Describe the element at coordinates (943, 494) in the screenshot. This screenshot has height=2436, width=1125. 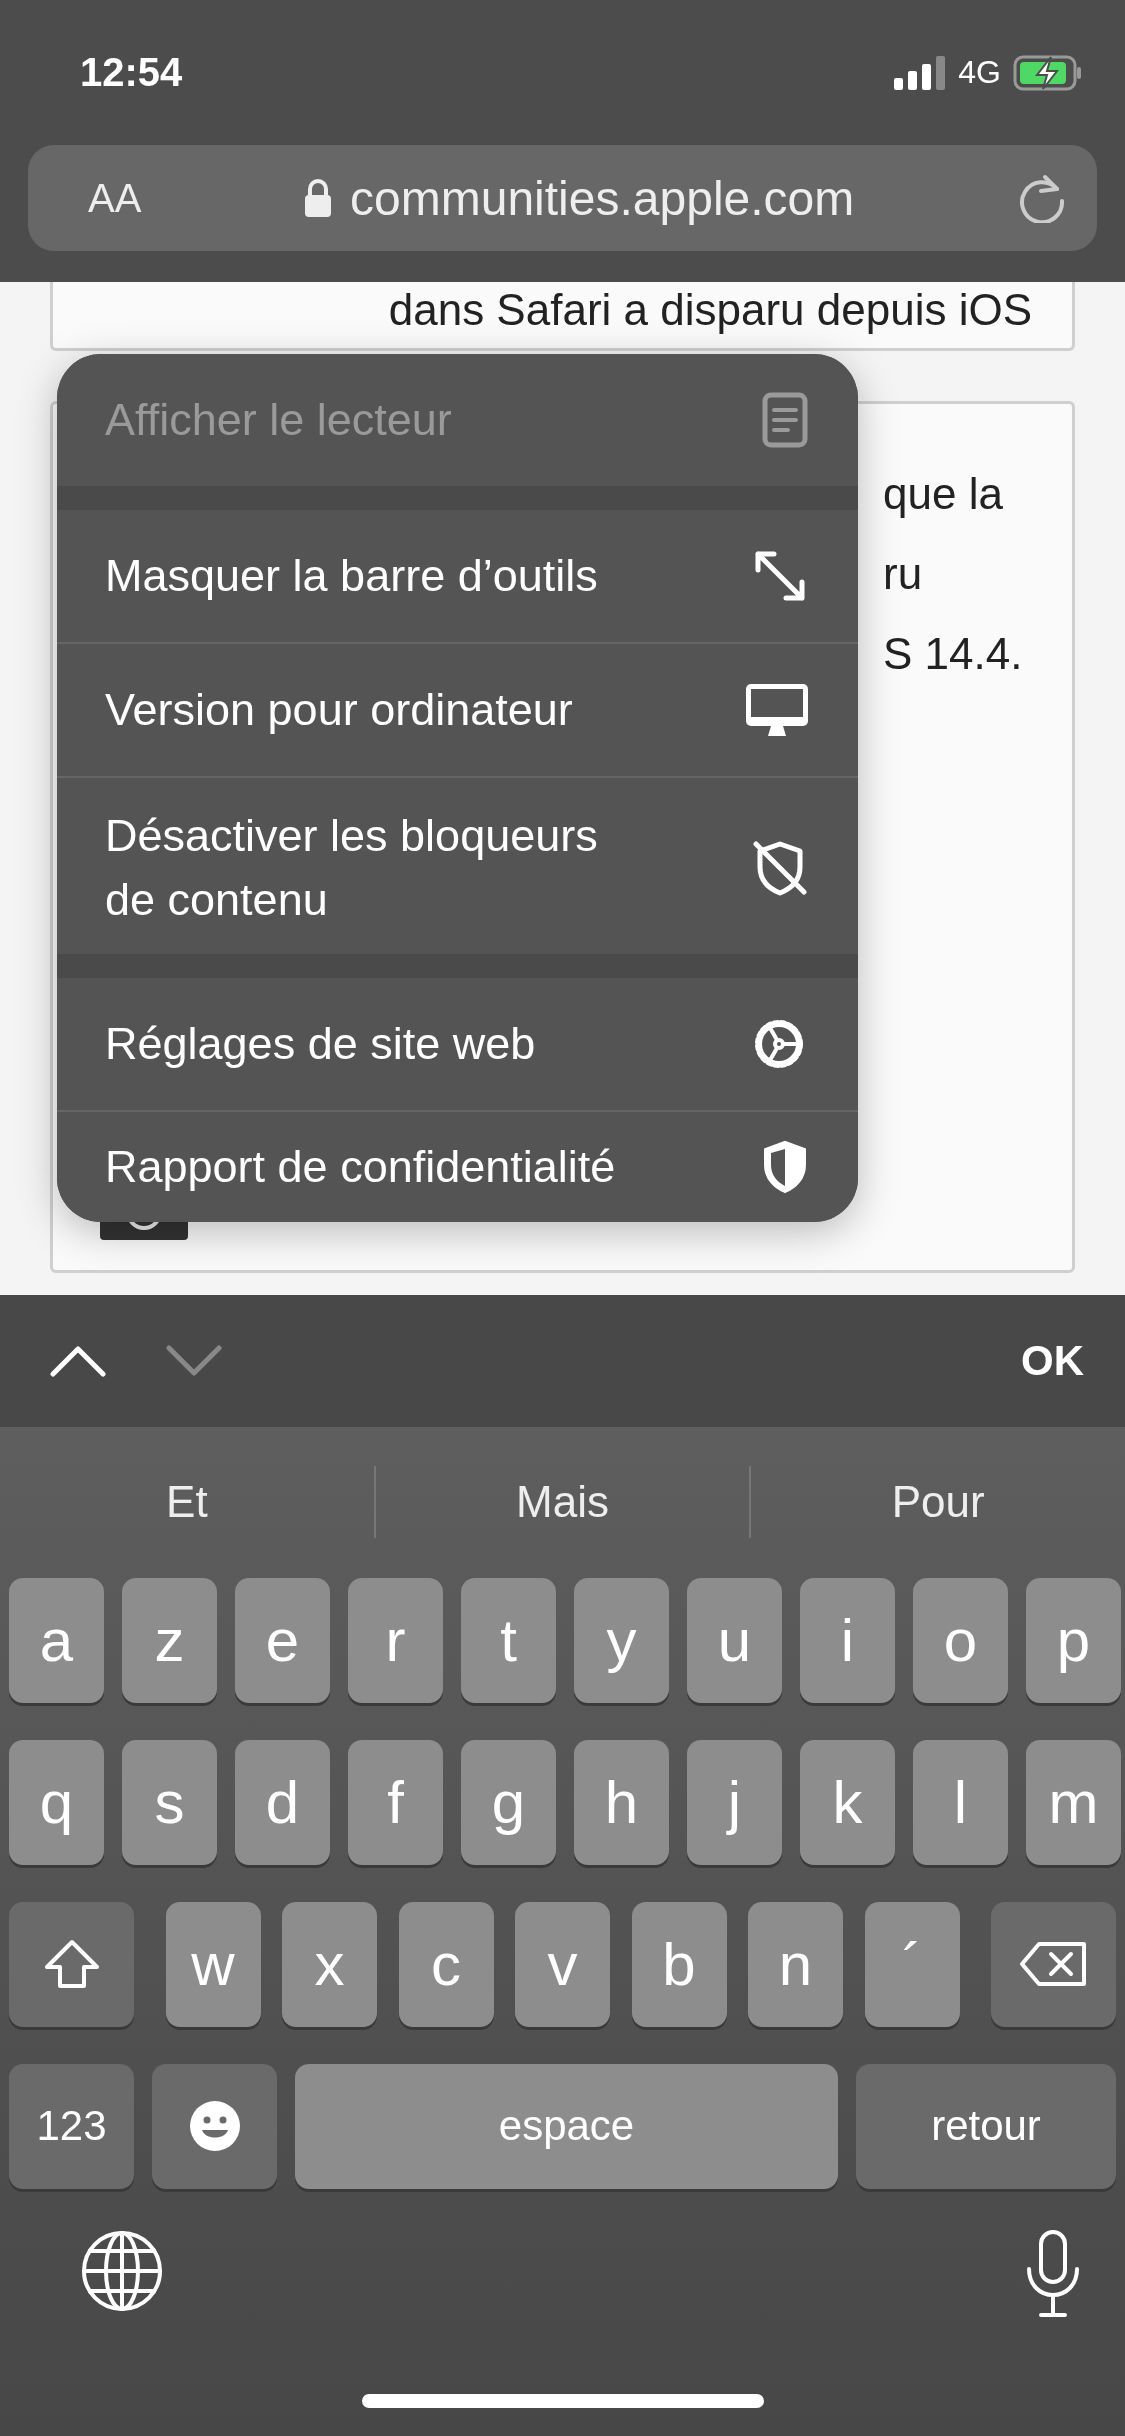
I see `post-text: que la` at that location.